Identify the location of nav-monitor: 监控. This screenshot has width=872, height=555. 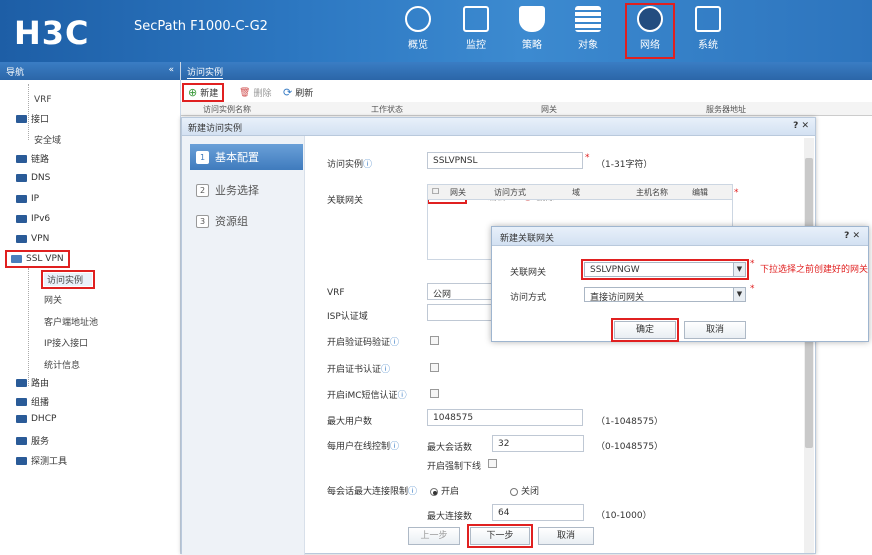
(476, 31).